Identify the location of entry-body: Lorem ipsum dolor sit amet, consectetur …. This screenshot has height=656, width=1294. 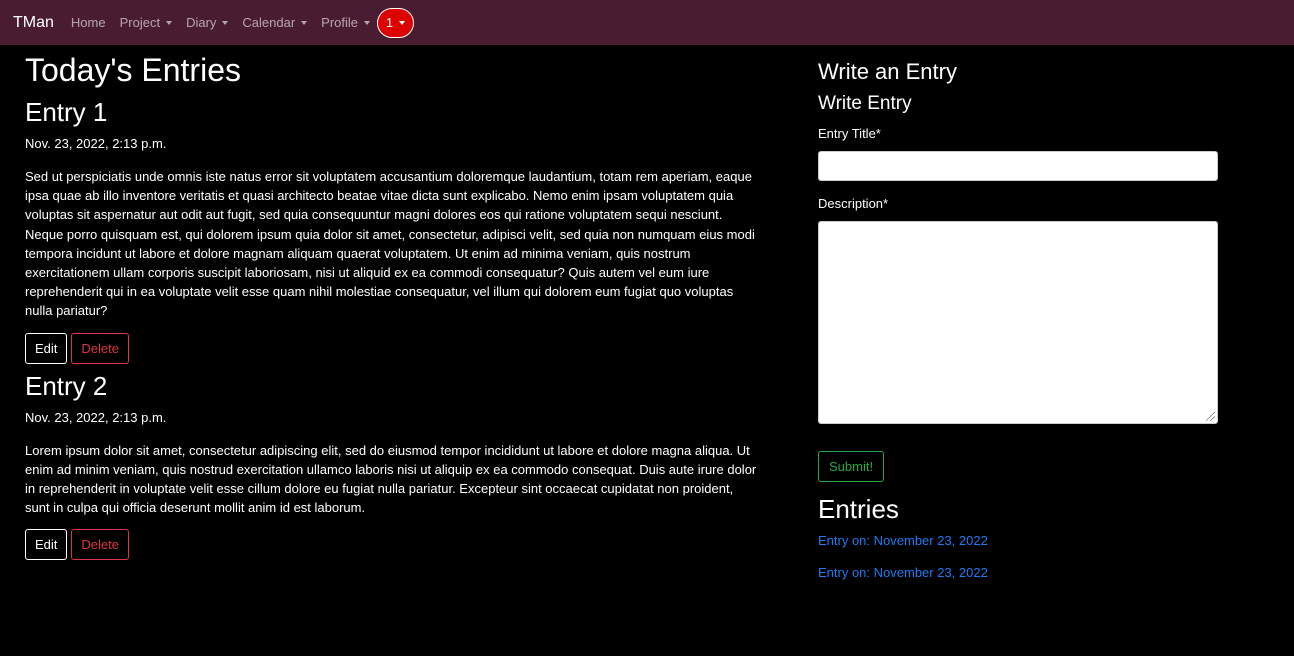
(391, 479).